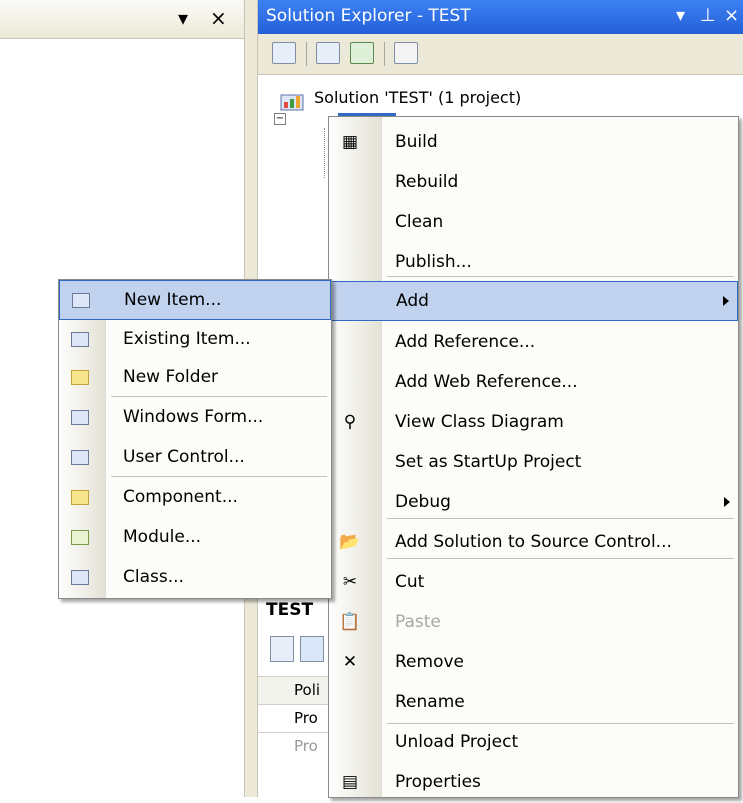 The image size is (743, 803). What do you see at coordinates (457, 742) in the screenshot?
I see `menu-item-label: Unload Project` at bounding box center [457, 742].